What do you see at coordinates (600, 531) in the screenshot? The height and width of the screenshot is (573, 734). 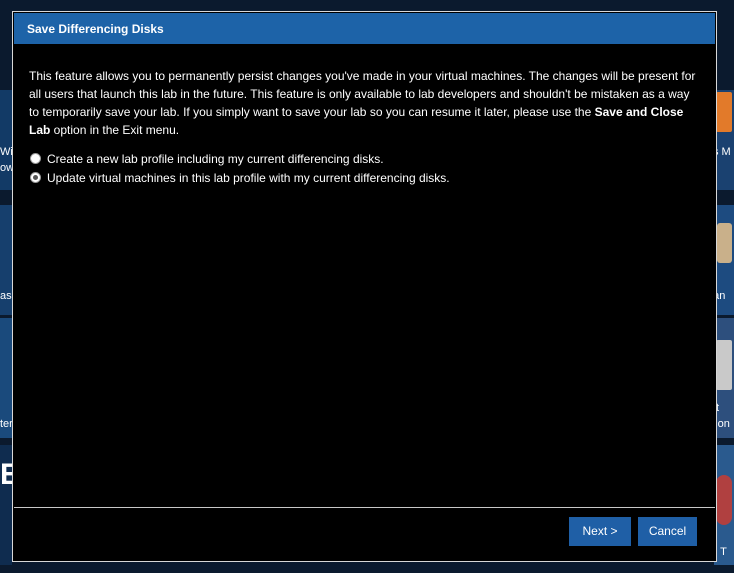 I see `next-button: Next >` at bounding box center [600, 531].